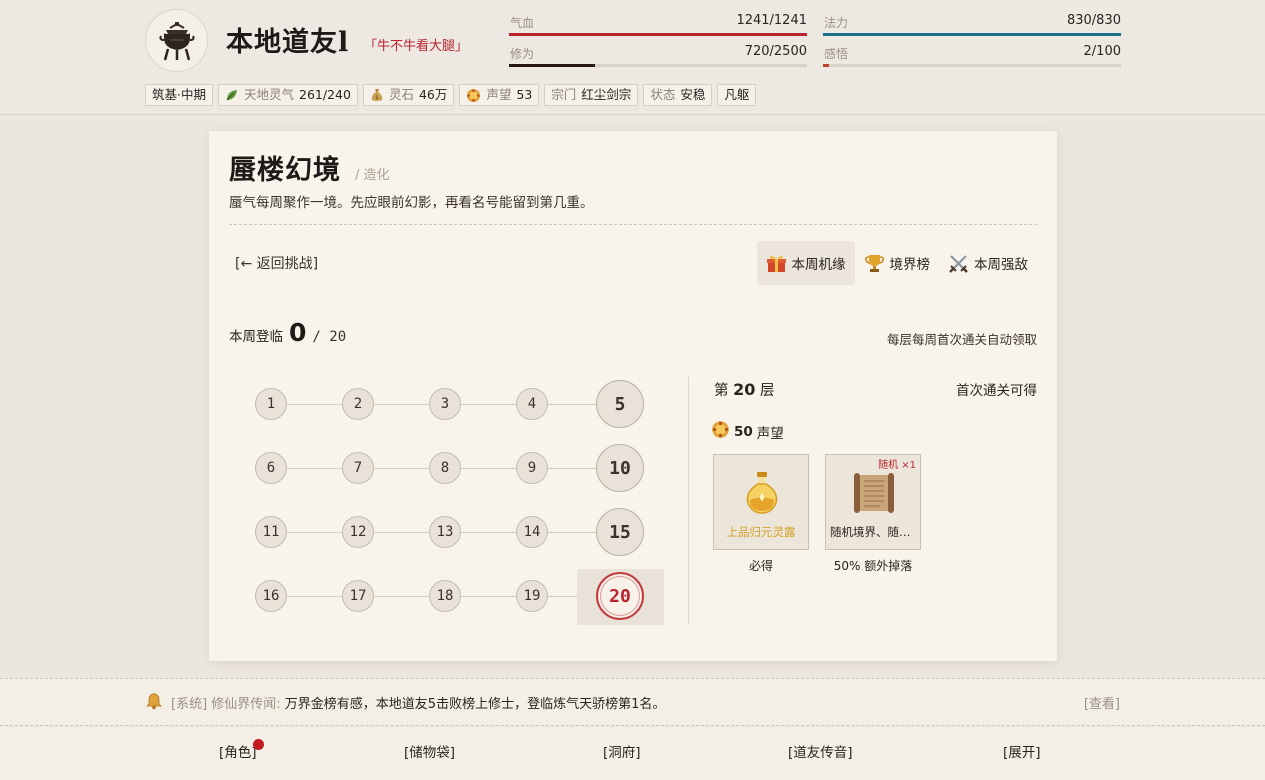 The height and width of the screenshot is (780, 1265). Describe the element at coordinates (767, 391) in the screenshot. I see `floor-suffix: 层` at that location.